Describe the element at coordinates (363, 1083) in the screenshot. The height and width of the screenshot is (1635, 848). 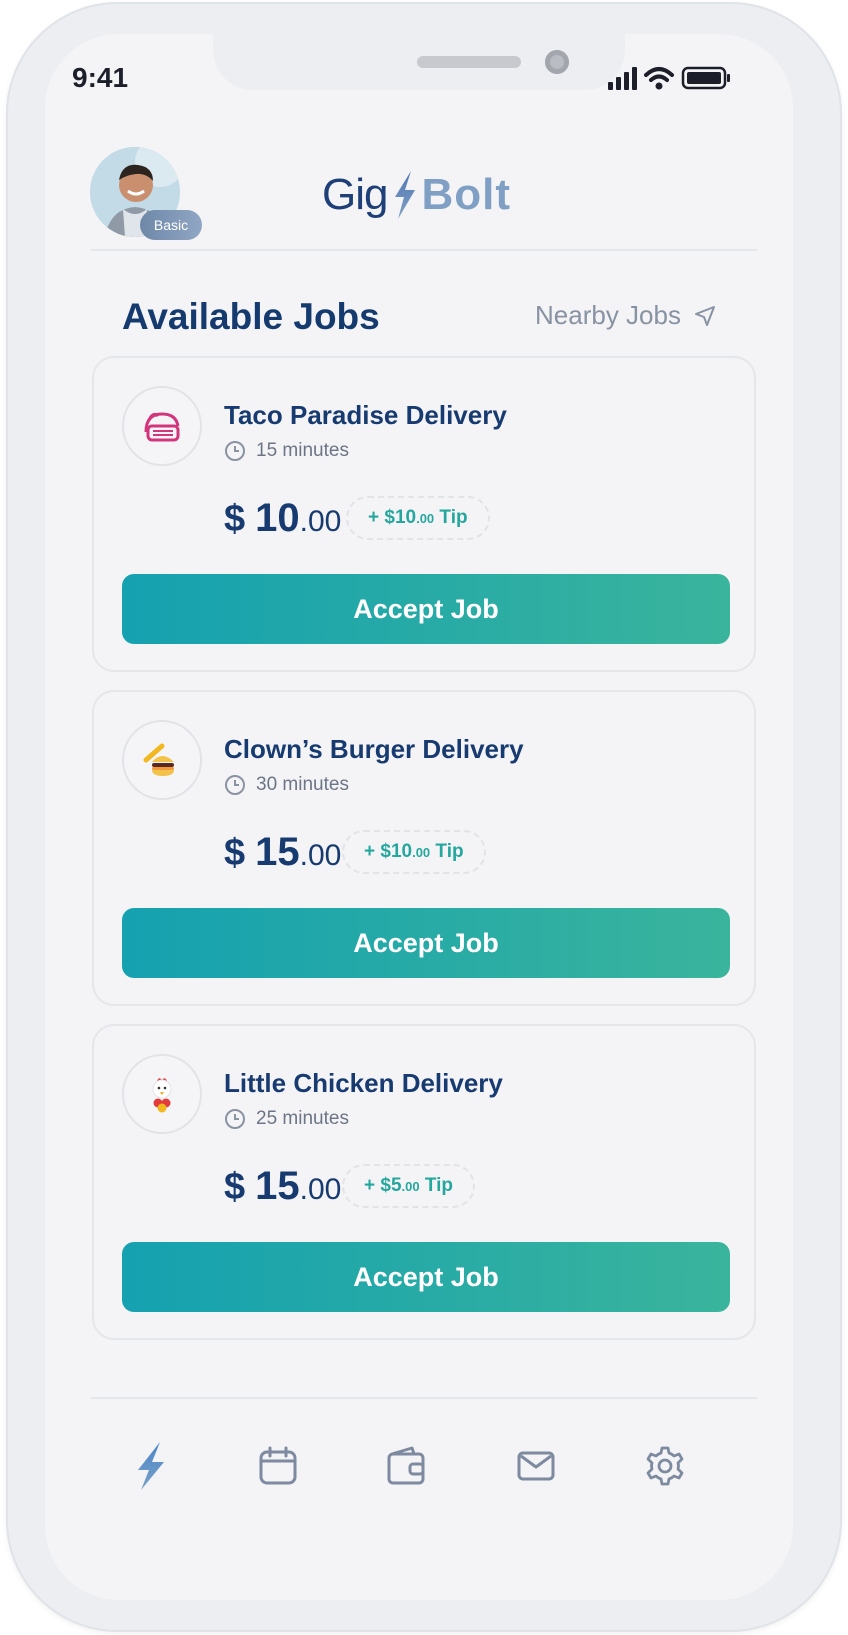
I see `job-title: Little Chicken Delivery` at that location.